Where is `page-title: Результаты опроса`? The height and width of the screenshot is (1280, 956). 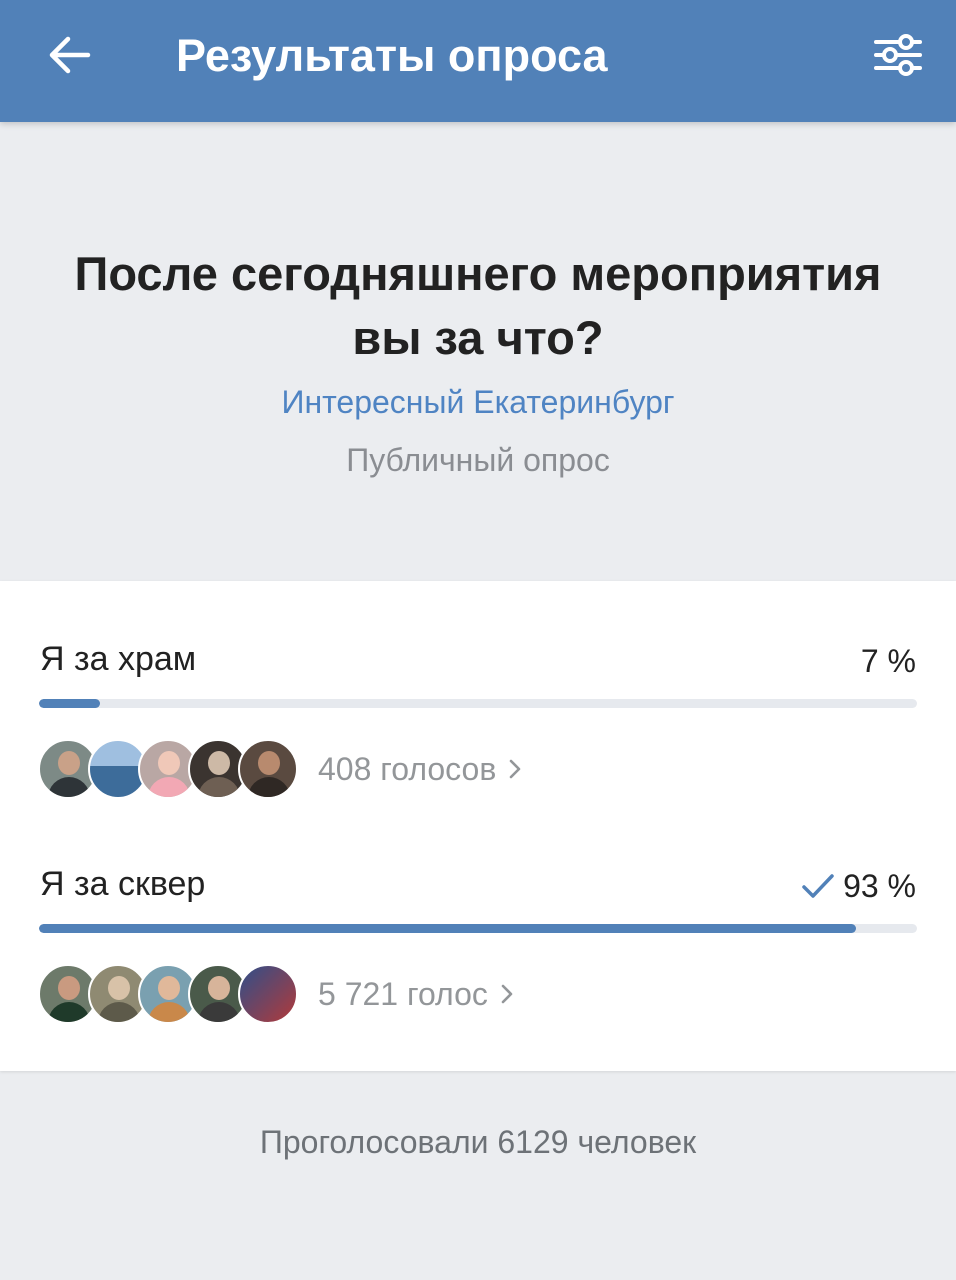 page-title: Результаты опроса is located at coordinates (392, 55).